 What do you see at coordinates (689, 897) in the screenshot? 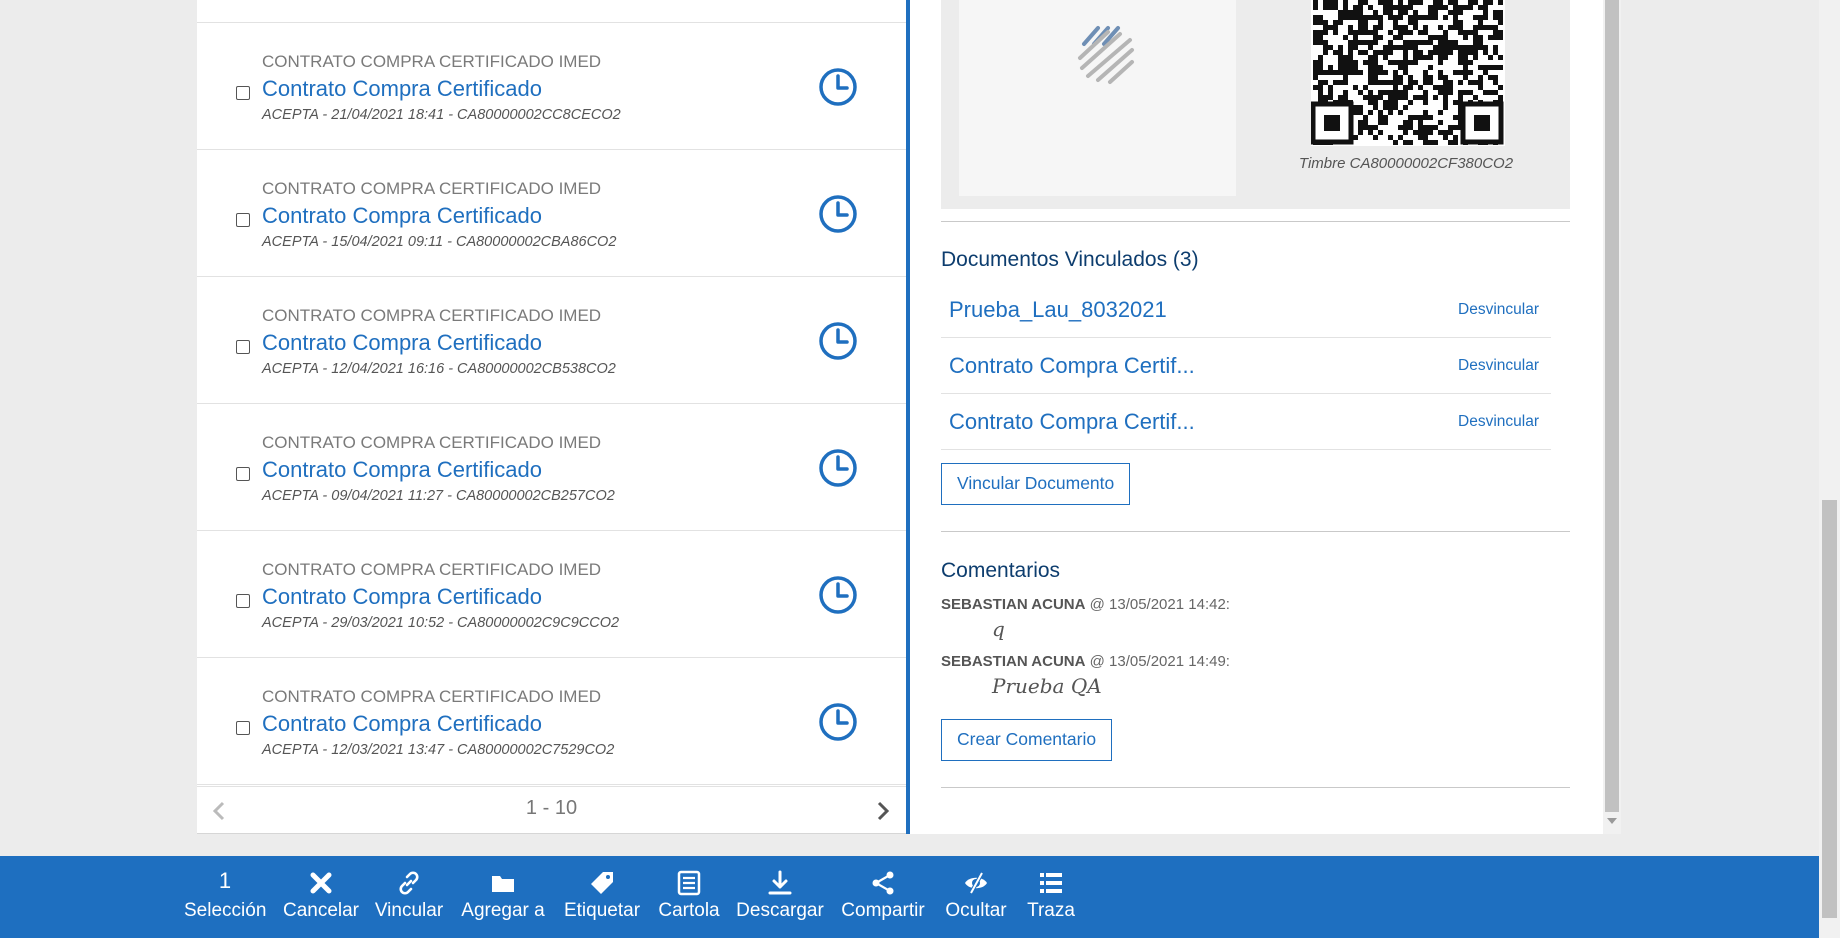
I see `cartola-button: Cartola` at bounding box center [689, 897].